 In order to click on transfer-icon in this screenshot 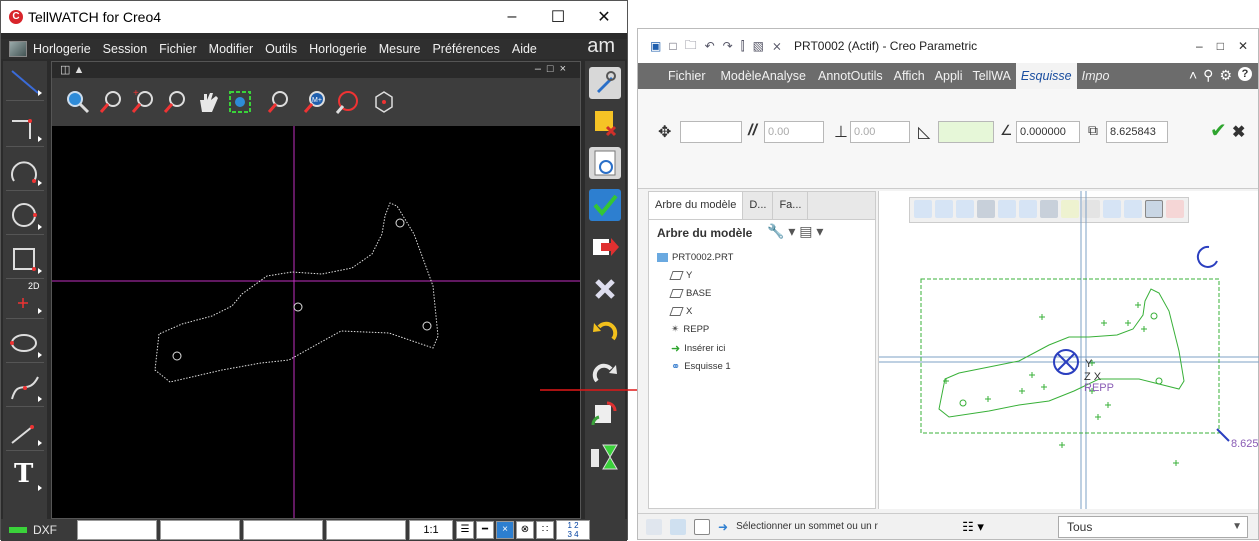, I will do `click(605, 415)`.